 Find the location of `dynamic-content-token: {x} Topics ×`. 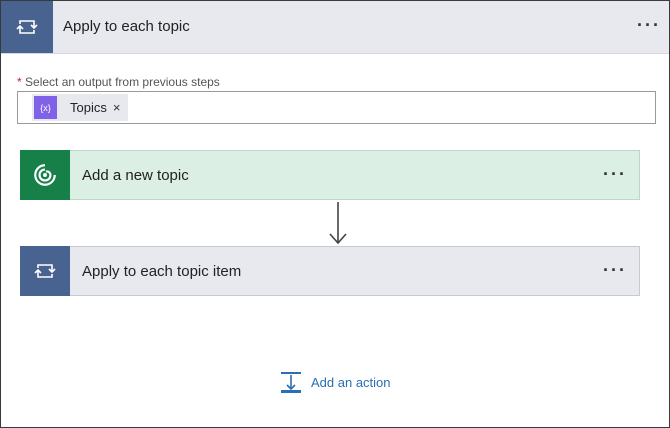

dynamic-content-token: {x} Topics × is located at coordinates (80, 107).